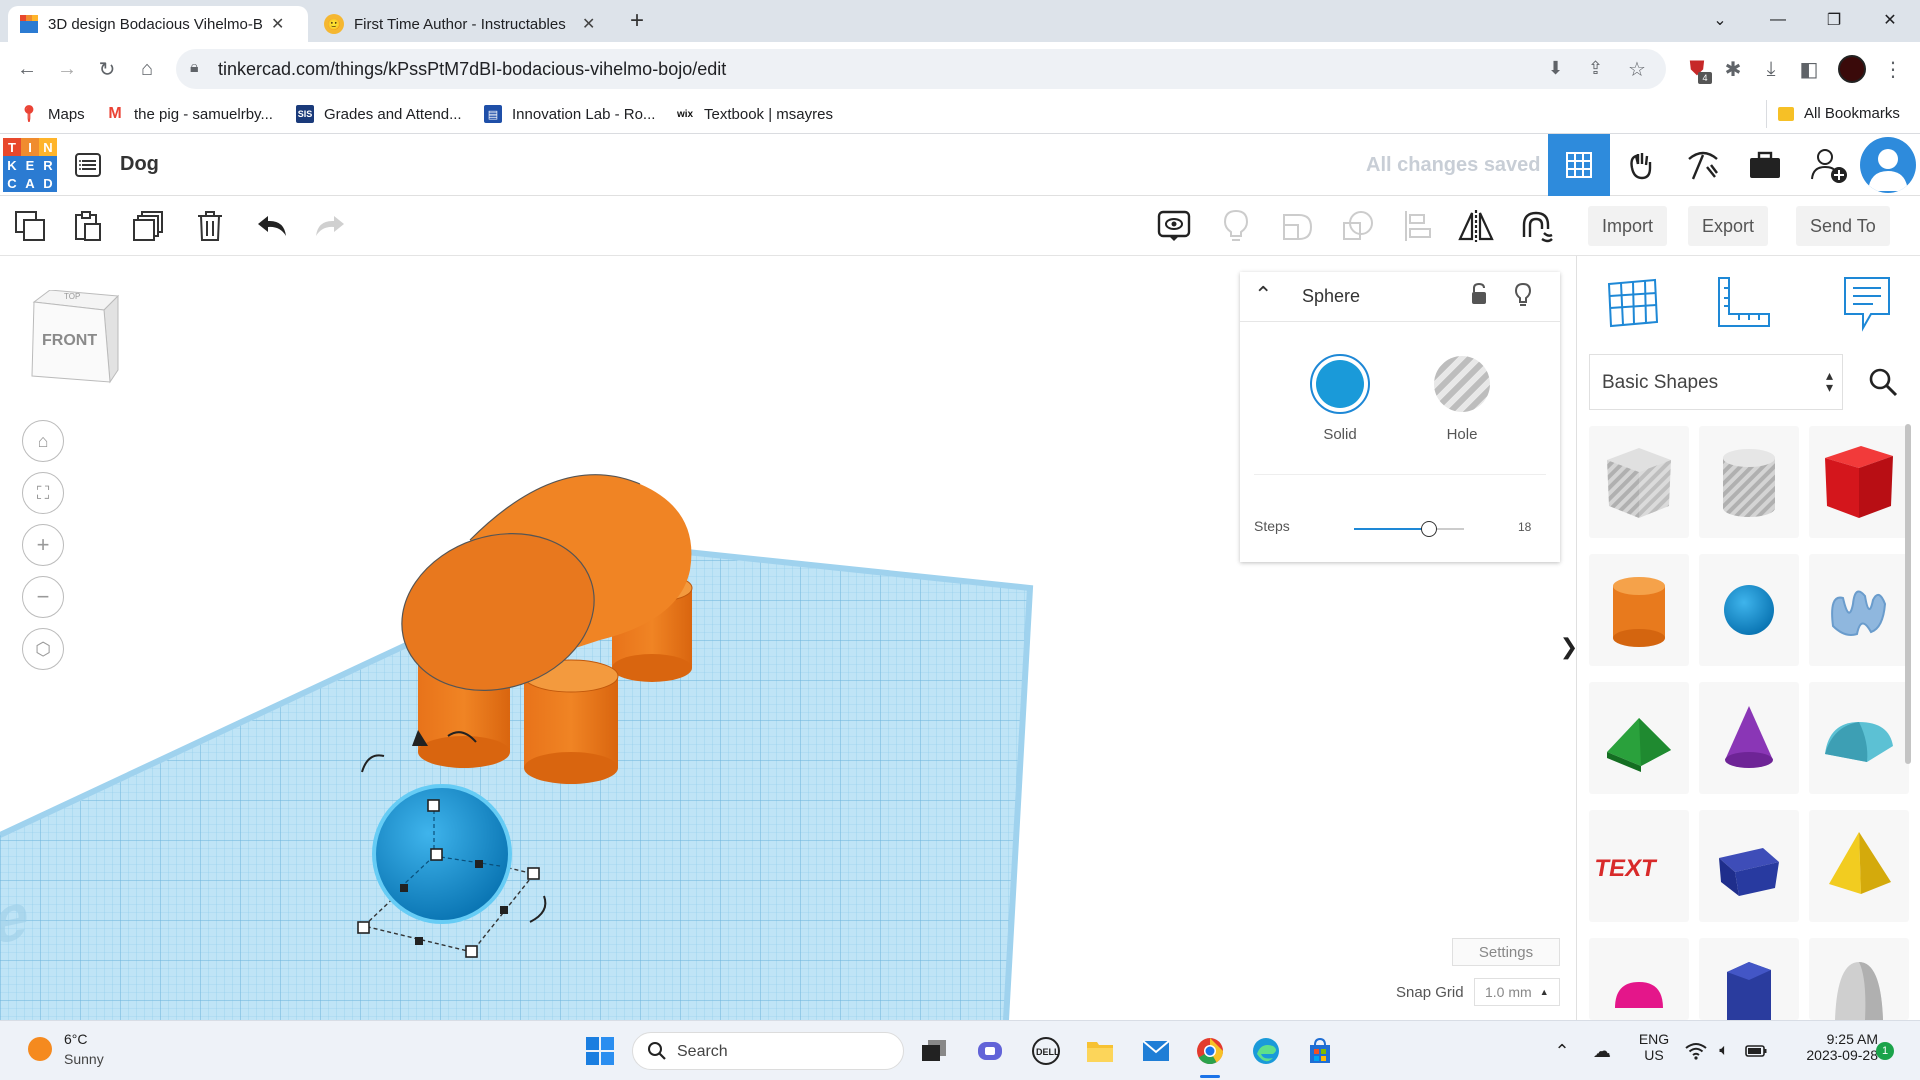 This screenshot has width=1920, height=1080. What do you see at coordinates (27, 69) in the screenshot?
I see `back-icon: ←` at bounding box center [27, 69].